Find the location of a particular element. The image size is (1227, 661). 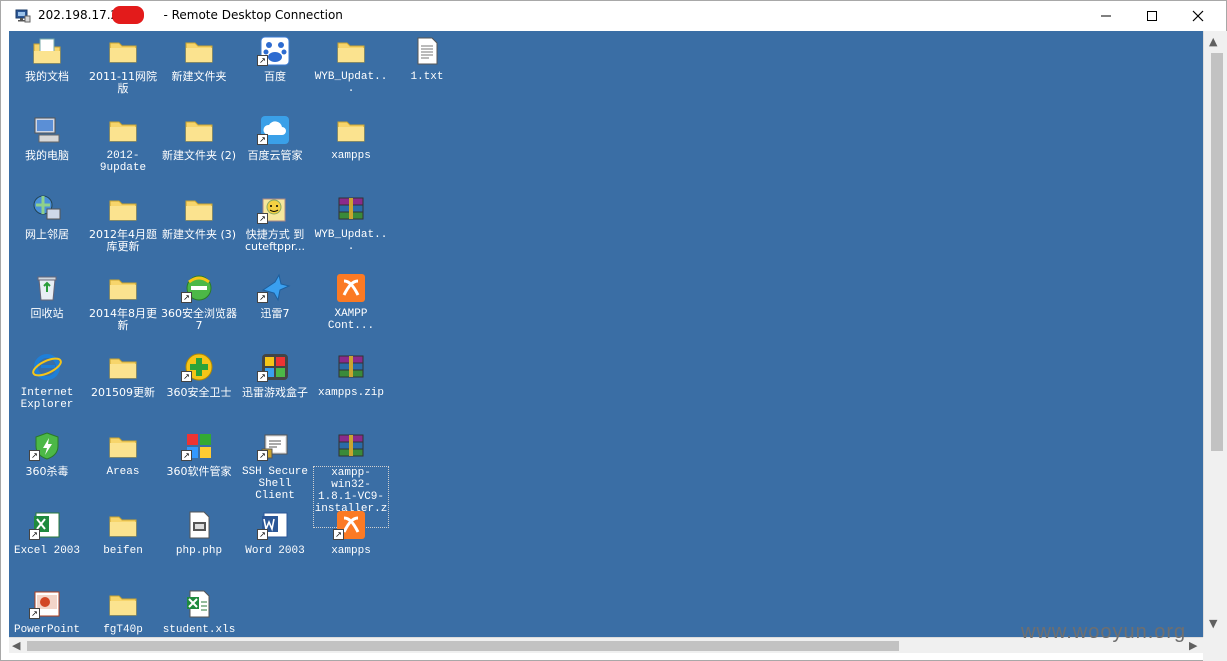

desktop-icon: 2014年8月更新 is located at coordinates (123, 309).